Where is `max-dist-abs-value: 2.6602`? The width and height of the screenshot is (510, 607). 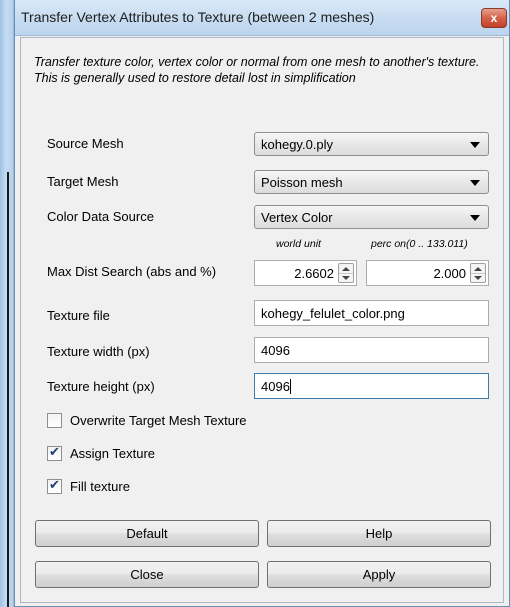
max-dist-abs-value: 2.6602 is located at coordinates (314, 273).